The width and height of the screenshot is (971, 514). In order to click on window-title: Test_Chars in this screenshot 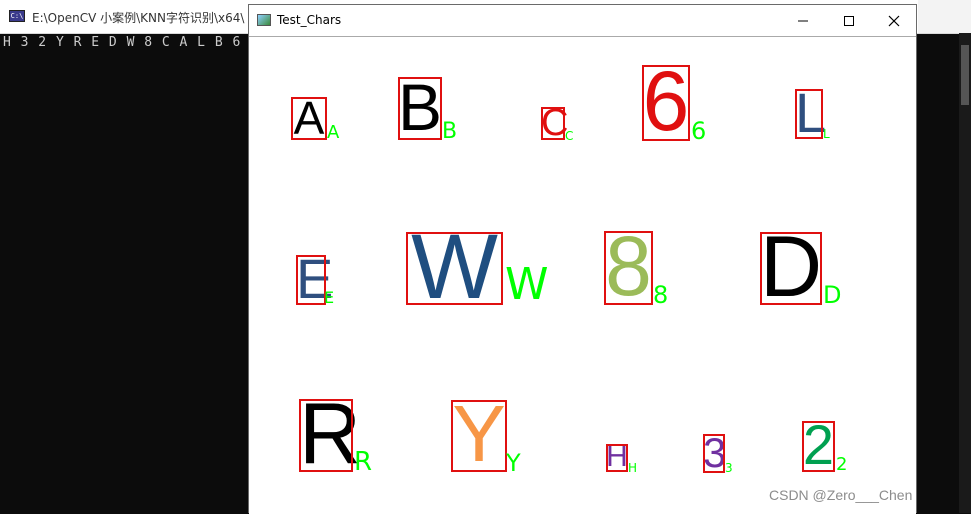, I will do `click(309, 20)`.